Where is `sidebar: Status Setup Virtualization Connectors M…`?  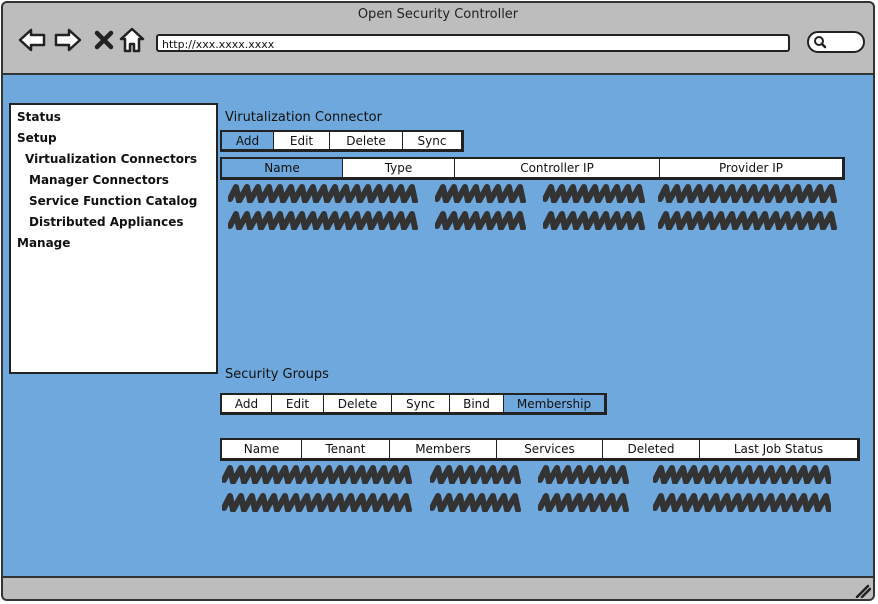
sidebar: Status Setup Virtualization Connectors M… is located at coordinates (113, 238).